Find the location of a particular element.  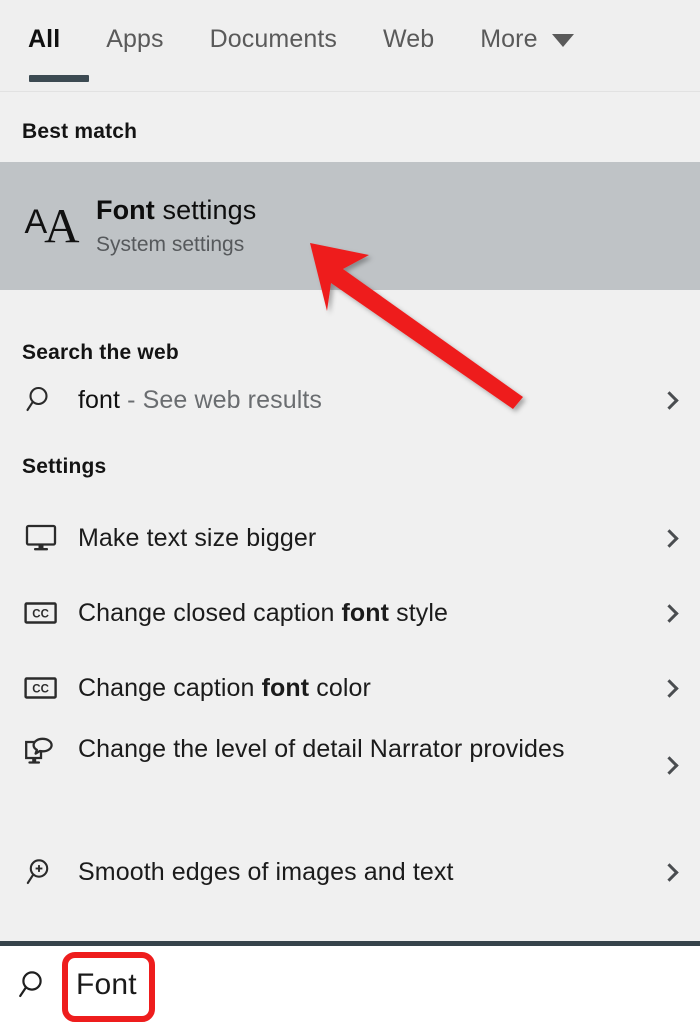

web-result-row: font - See web results is located at coordinates (350, 400).